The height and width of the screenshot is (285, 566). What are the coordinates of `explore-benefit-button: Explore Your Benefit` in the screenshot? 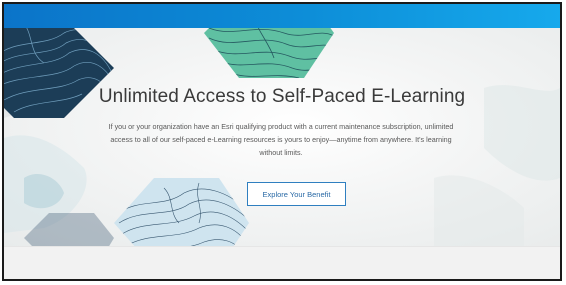 It's located at (296, 194).